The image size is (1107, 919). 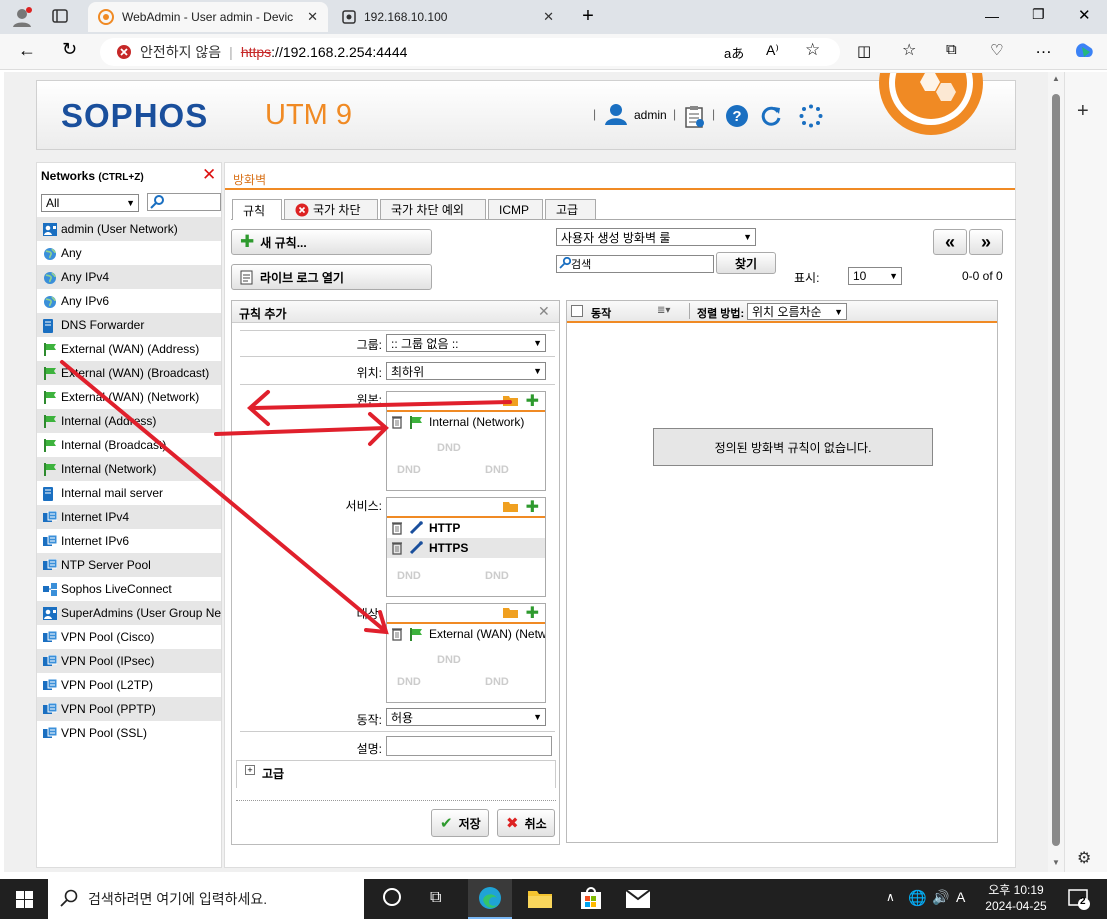 What do you see at coordinates (208, 17) in the screenshot?
I see `tab-webadmin: WebAdmin - User admin - Devic ✕` at bounding box center [208, 17].